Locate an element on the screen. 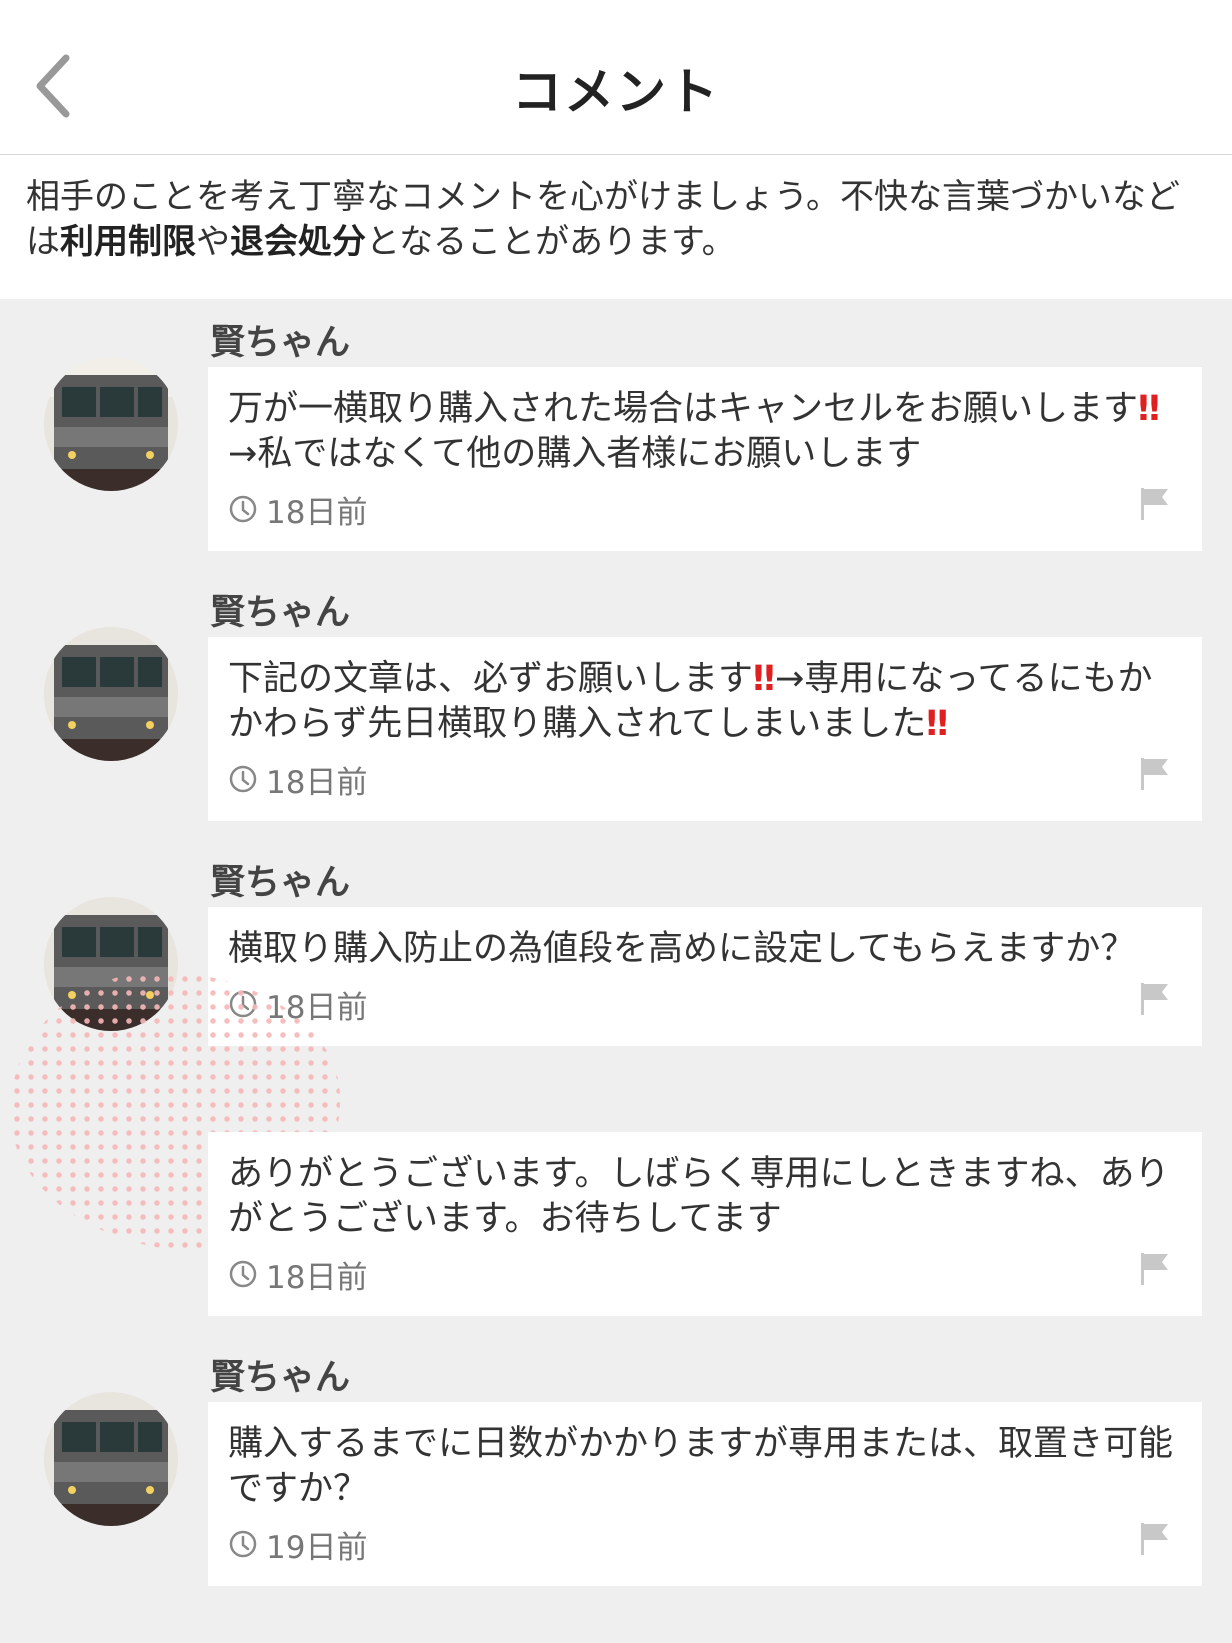 This screenshot has height=1643, width=1232. guideline-bold-2: 退会処分 is located at coordinates (298, 242).